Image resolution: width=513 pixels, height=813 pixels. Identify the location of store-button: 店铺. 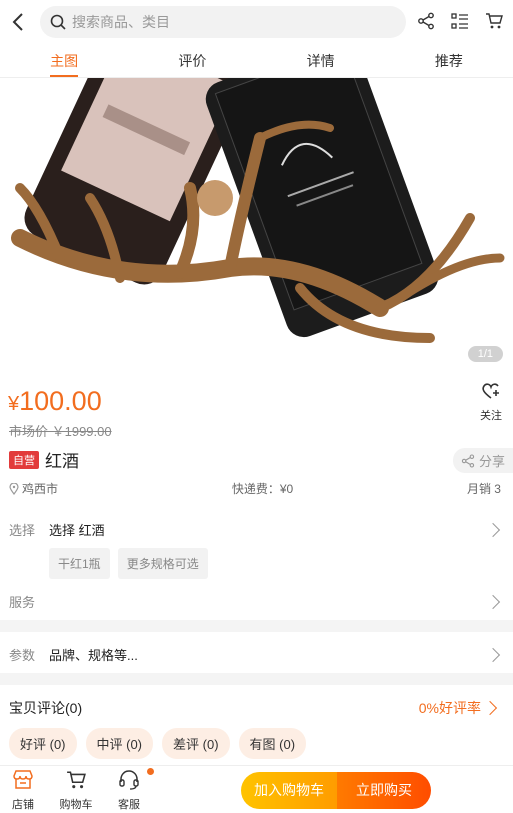
(23, 791).